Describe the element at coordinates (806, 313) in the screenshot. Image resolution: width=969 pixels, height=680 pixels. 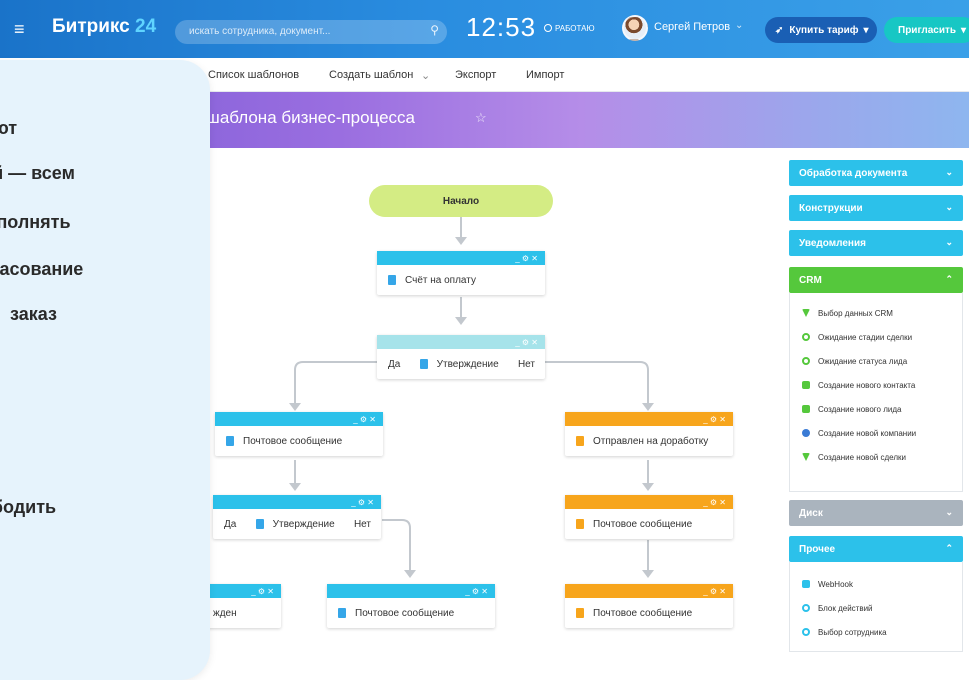
I see `filter-icon` at that location.